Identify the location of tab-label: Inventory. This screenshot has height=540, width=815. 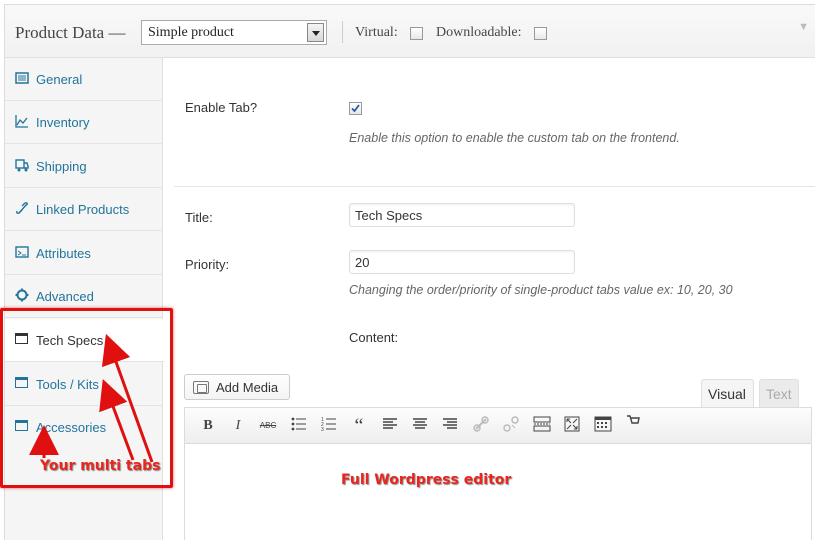
(63, 122).